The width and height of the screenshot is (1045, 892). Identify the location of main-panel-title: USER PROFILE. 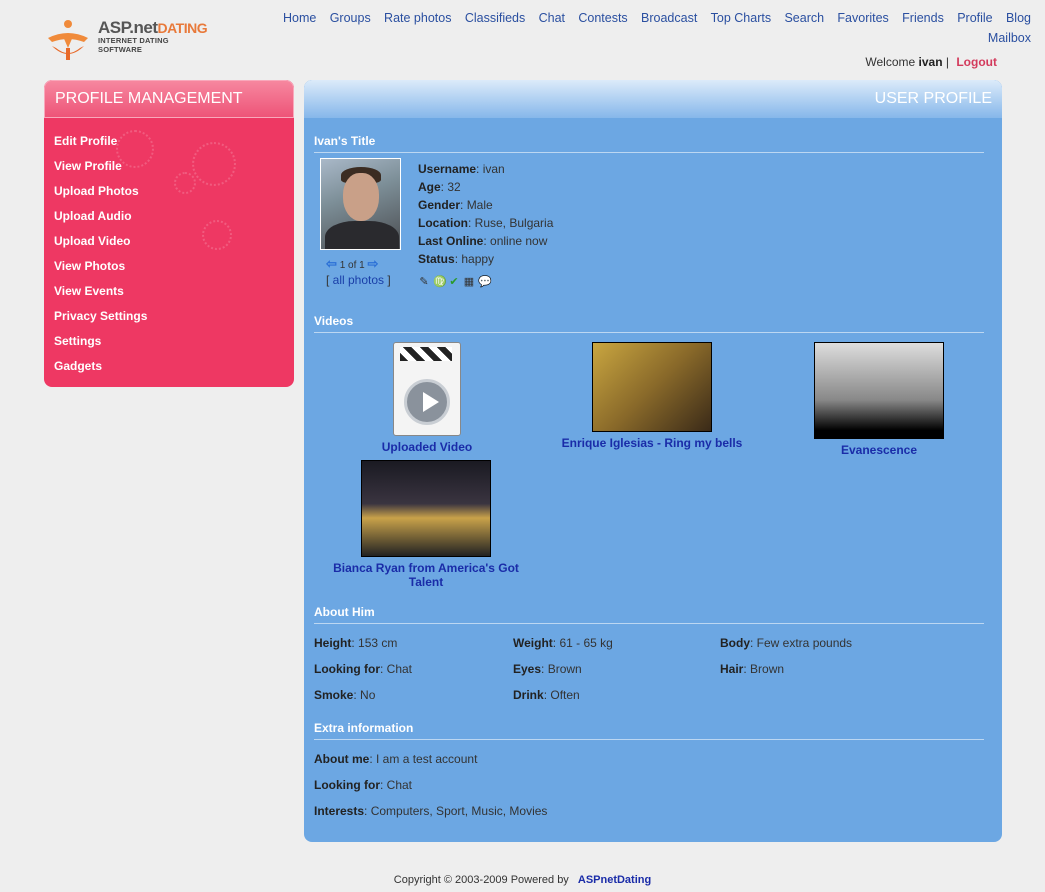
(653, 99).